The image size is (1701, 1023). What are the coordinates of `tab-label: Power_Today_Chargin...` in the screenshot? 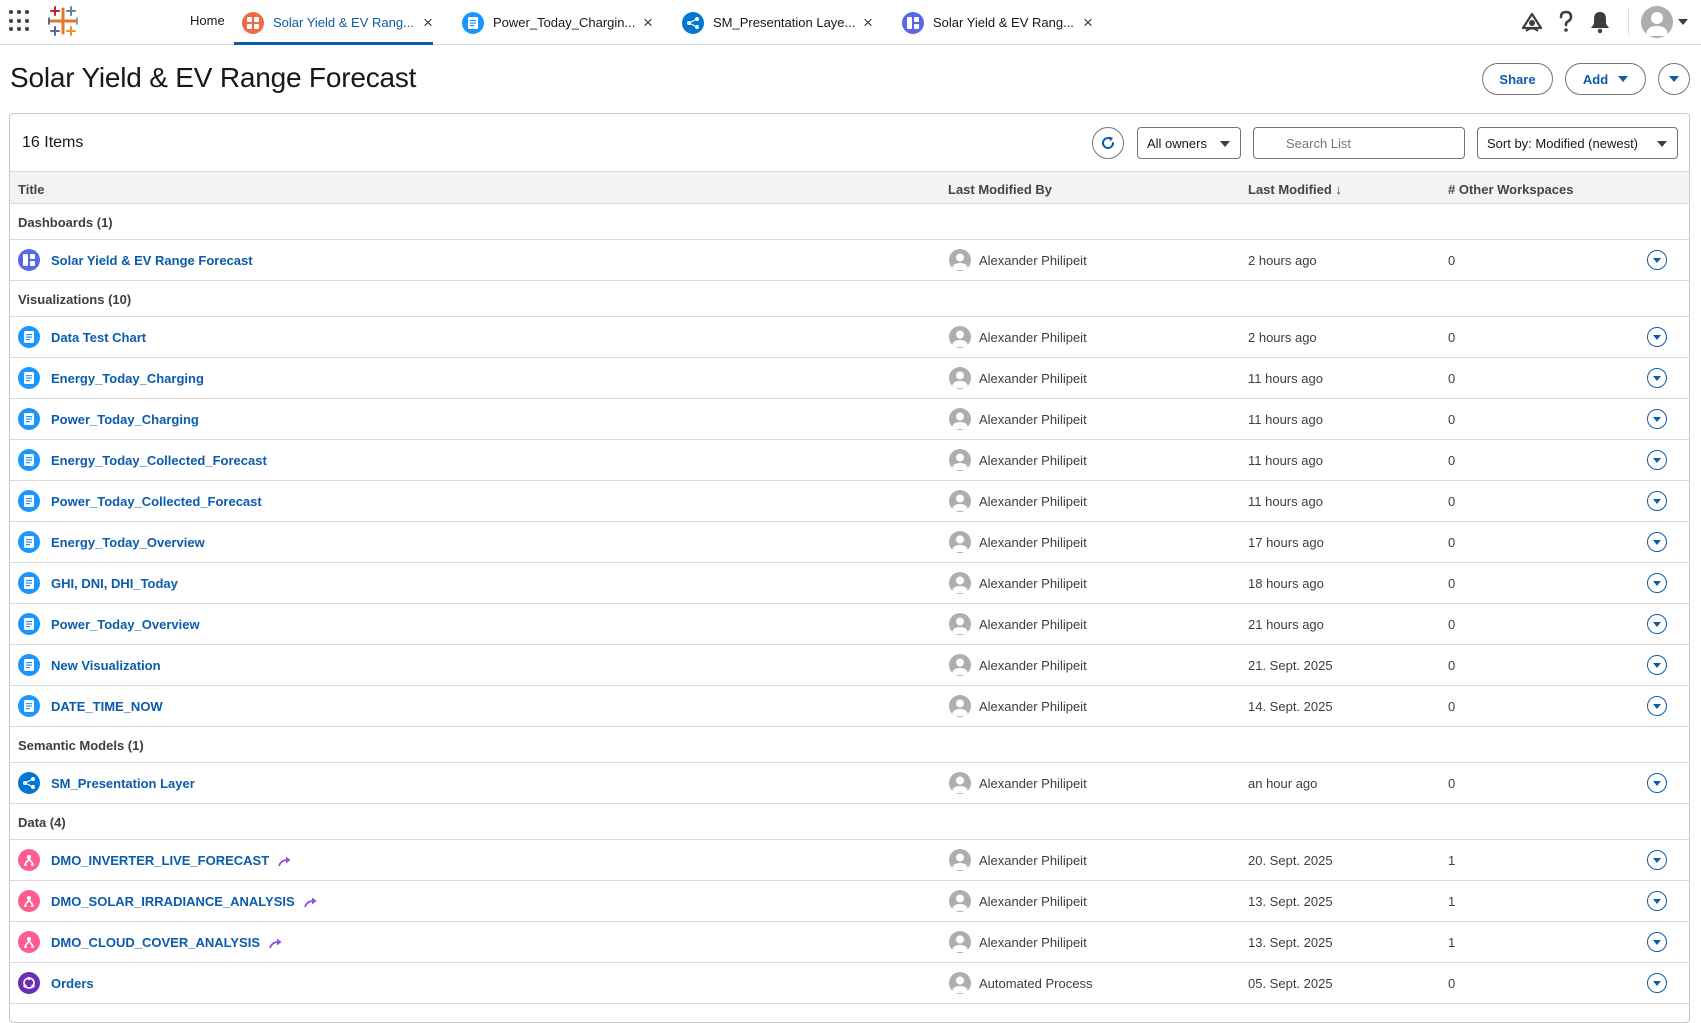 It's located at (564, 22).